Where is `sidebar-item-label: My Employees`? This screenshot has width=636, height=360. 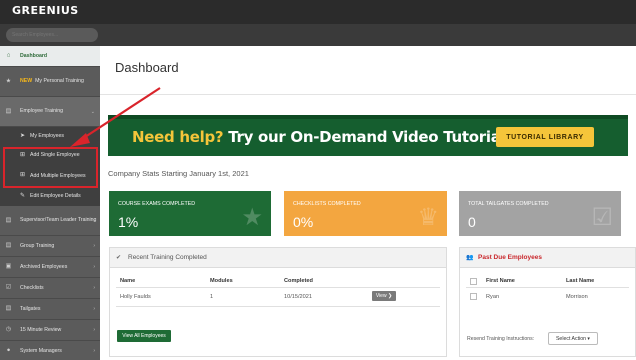 sidebar-item-label: My Employees is located at coordinates (47, 136).